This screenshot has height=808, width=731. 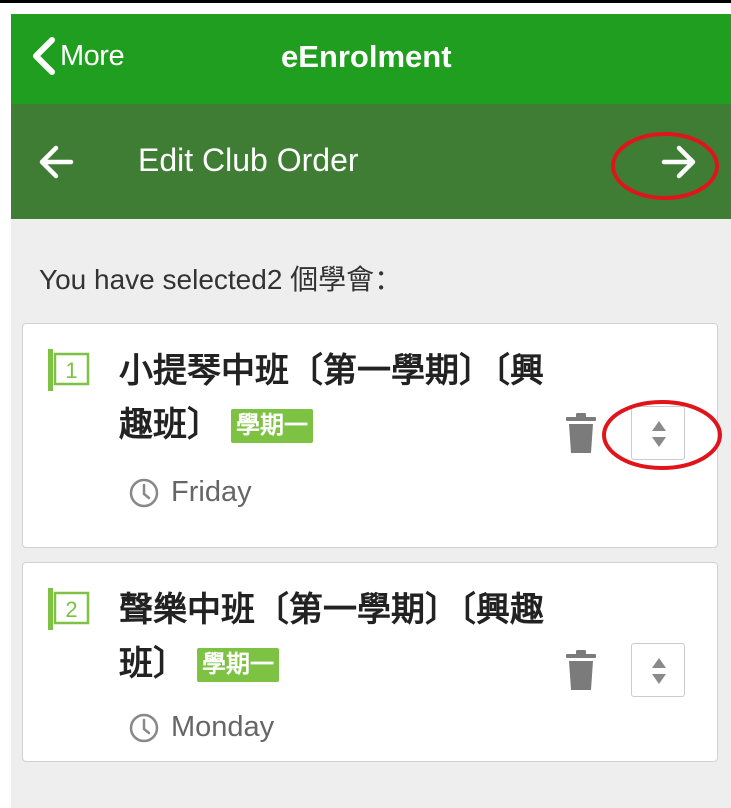 I want to click on page-header: Edit Club Order, so click(x=371, y=161).